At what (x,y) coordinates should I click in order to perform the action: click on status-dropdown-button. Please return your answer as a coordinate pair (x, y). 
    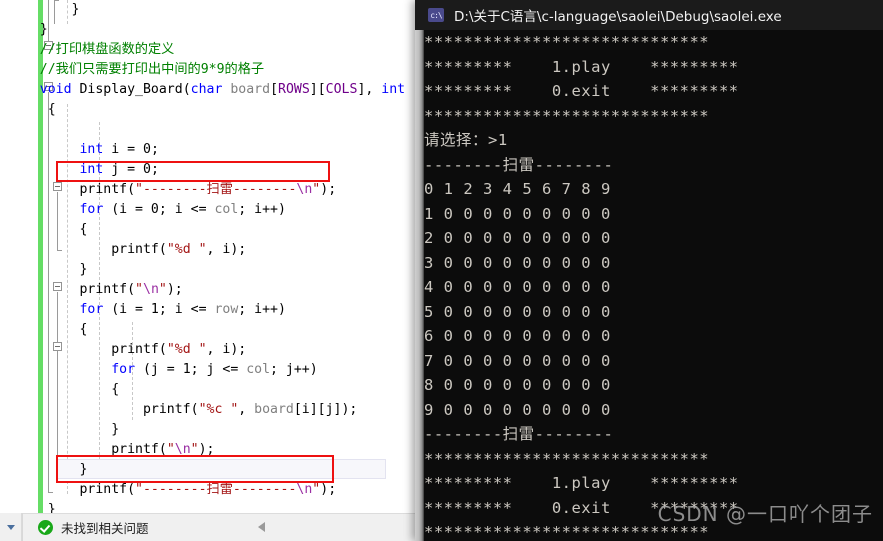
    Looking at the image, I should click on (11, 527).